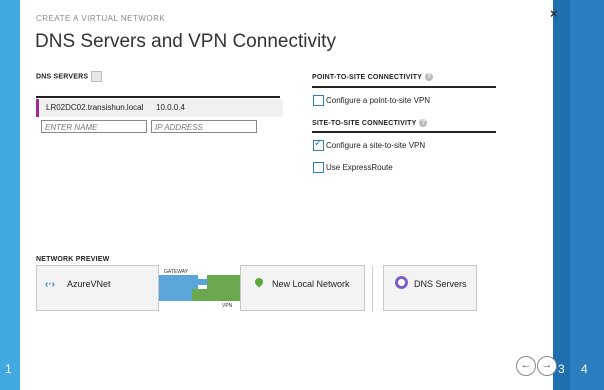  Describe the element at coordinates (101, 18) in the screenshot. I see `wizard-breadcrumb: CREATE A VIRTUAL NETWORK` at that location.